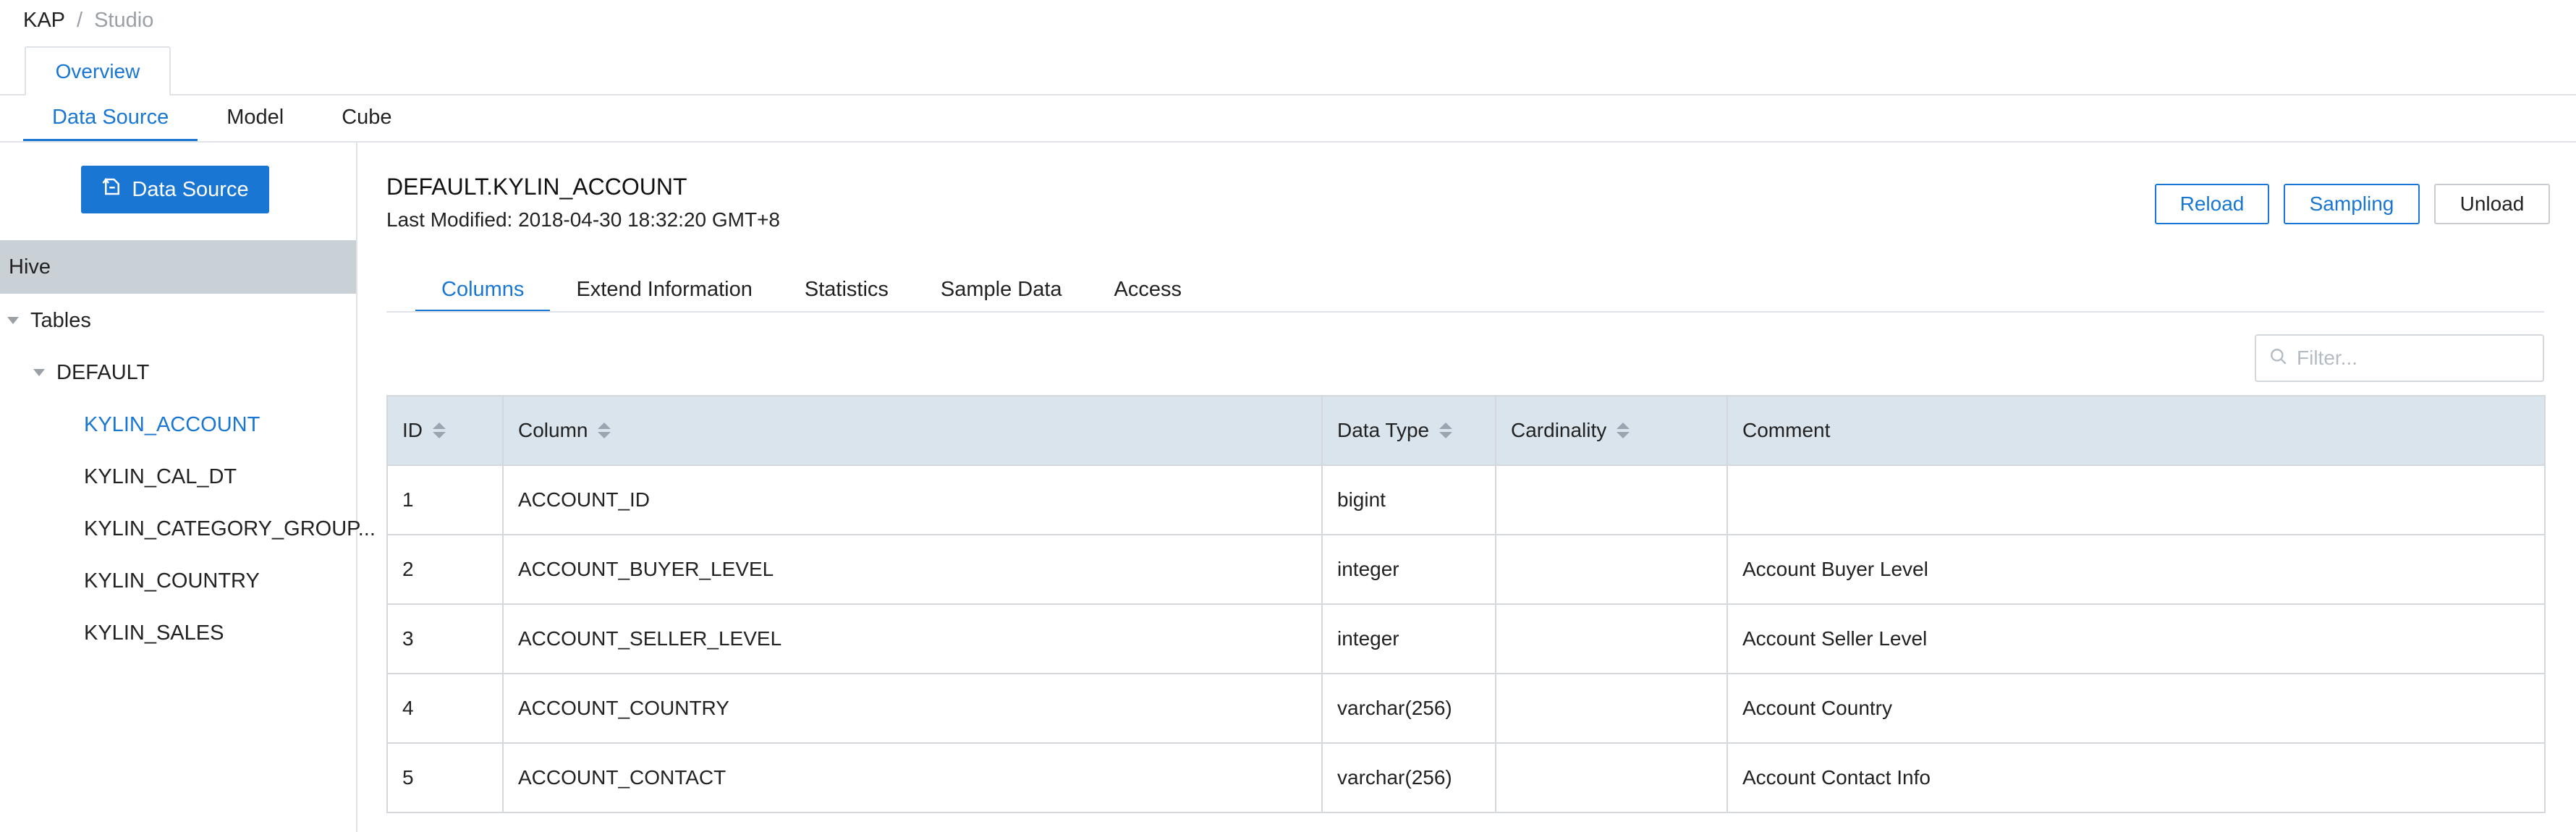 The image size is (2576, 832). What do you see at coordinates (110, 119) in the screenshot?
I see `tab-data-source: Data Source` at bounding box center [110, 119].